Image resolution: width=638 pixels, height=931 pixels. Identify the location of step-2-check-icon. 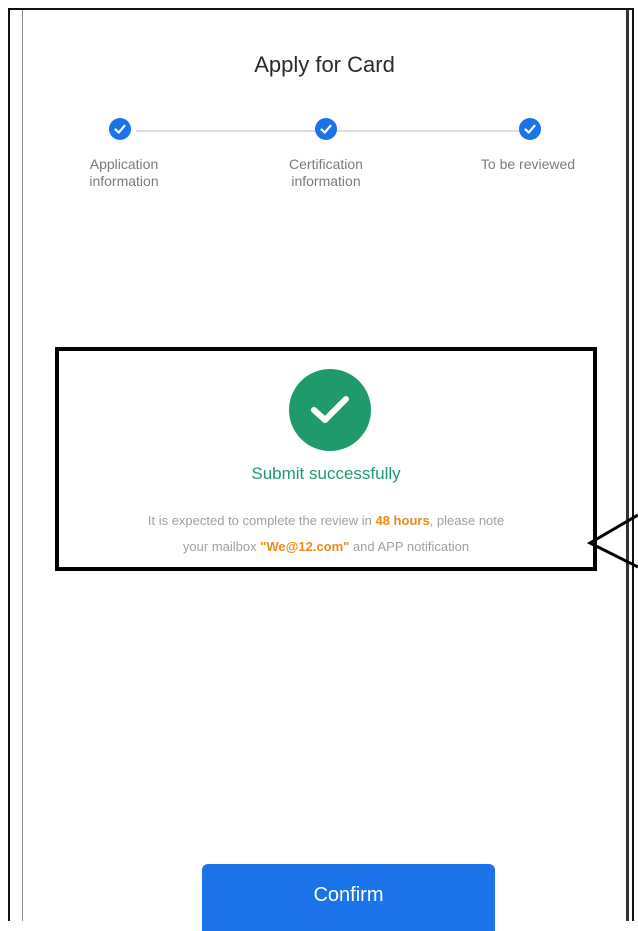
(326, 129).